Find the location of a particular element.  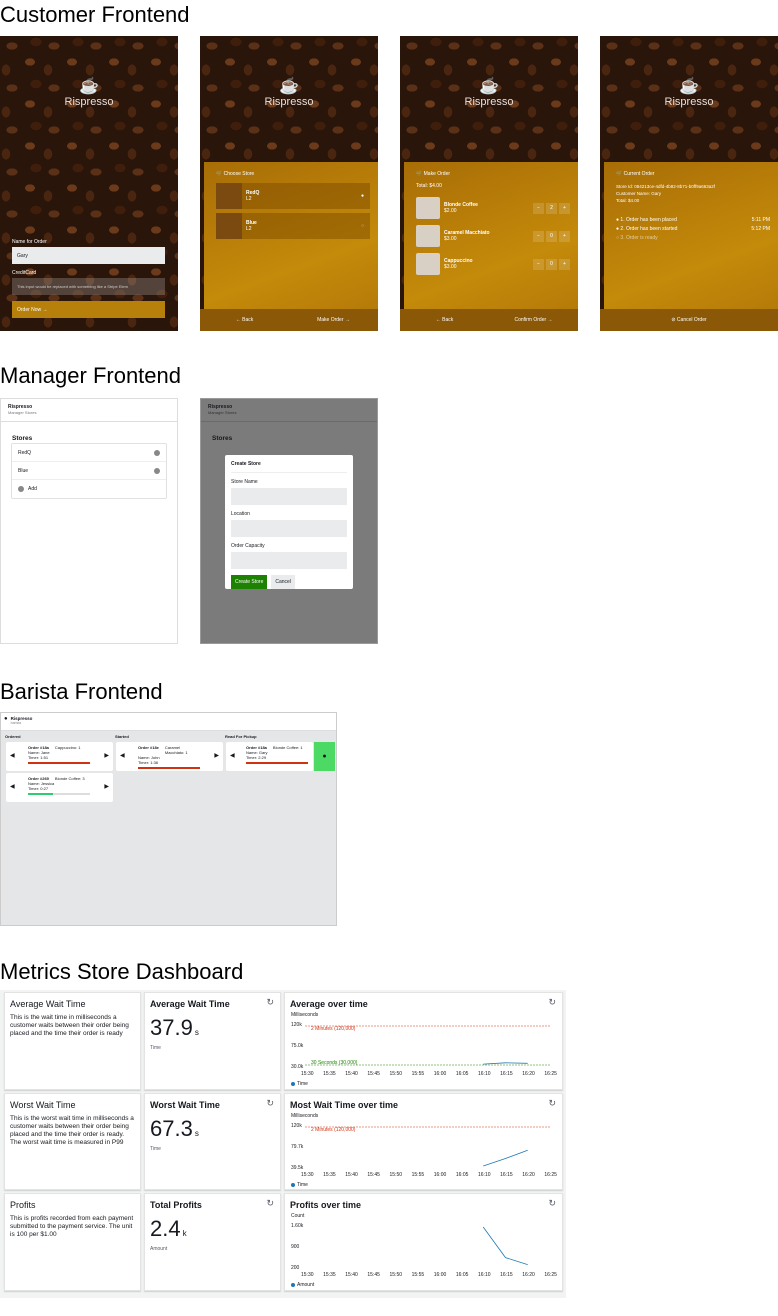

brand-logo: ☕ Rispresso is located at coordinates (689, 93).